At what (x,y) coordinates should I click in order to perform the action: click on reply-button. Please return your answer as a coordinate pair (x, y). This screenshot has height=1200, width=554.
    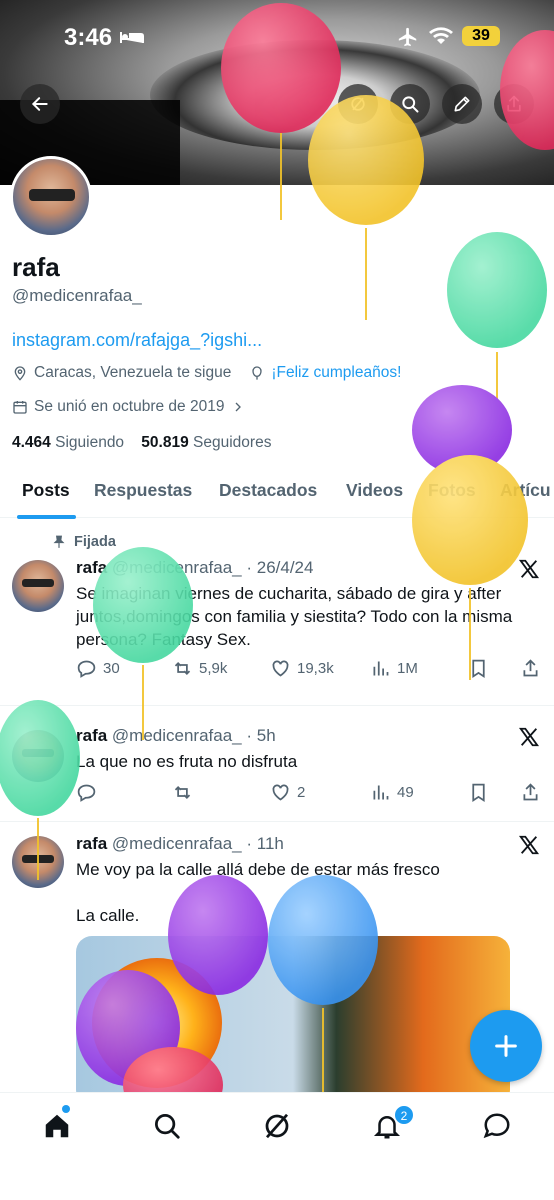
    Looking at the image, I should click on (86, 792).